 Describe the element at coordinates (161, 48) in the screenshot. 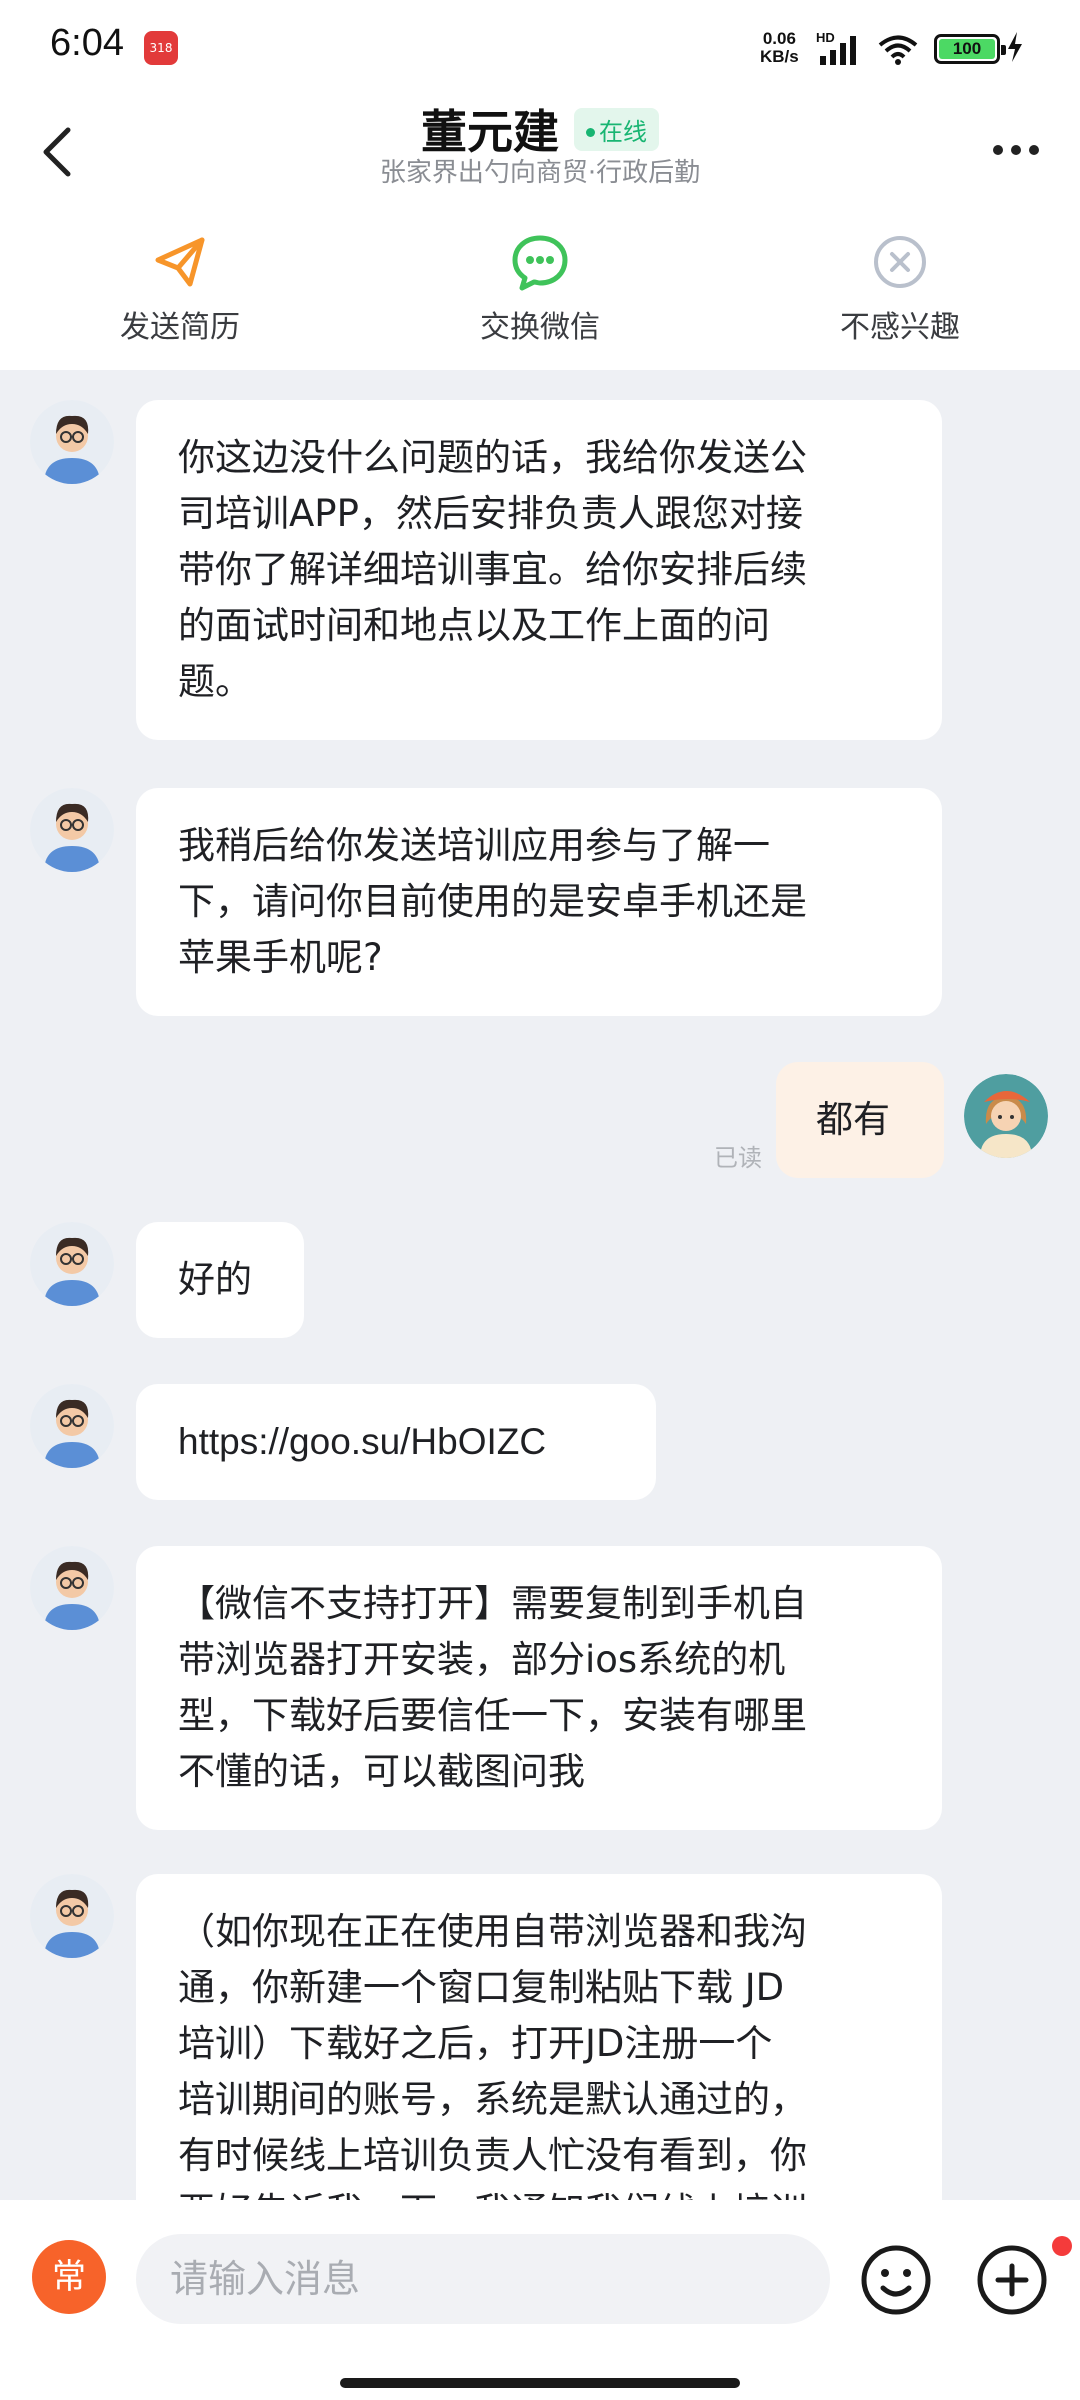

I see `notification-app-icon: 318` at that location.